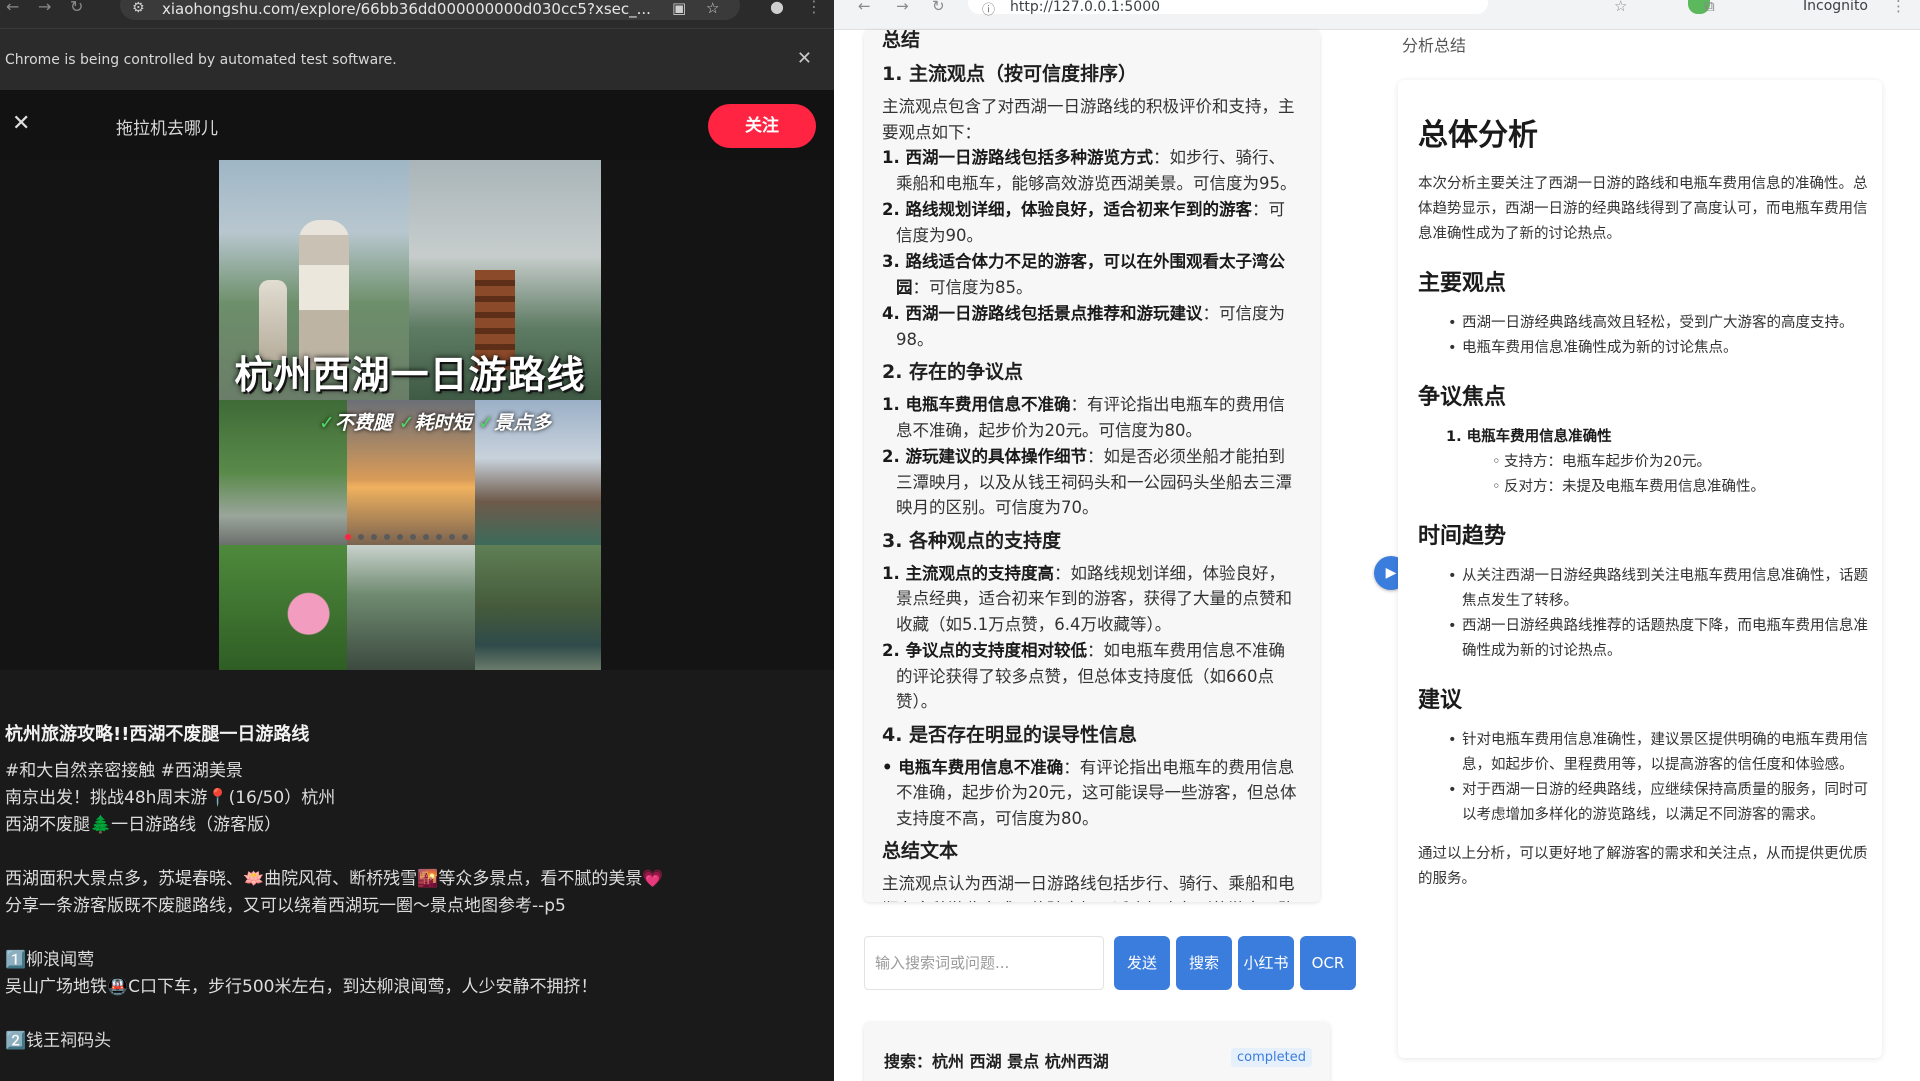 This screenshot has height=1081, width=1920. Describe the element at coordinates (138, 8) in the screenshot. I see `site-settings-icon: ⚙` at that location.